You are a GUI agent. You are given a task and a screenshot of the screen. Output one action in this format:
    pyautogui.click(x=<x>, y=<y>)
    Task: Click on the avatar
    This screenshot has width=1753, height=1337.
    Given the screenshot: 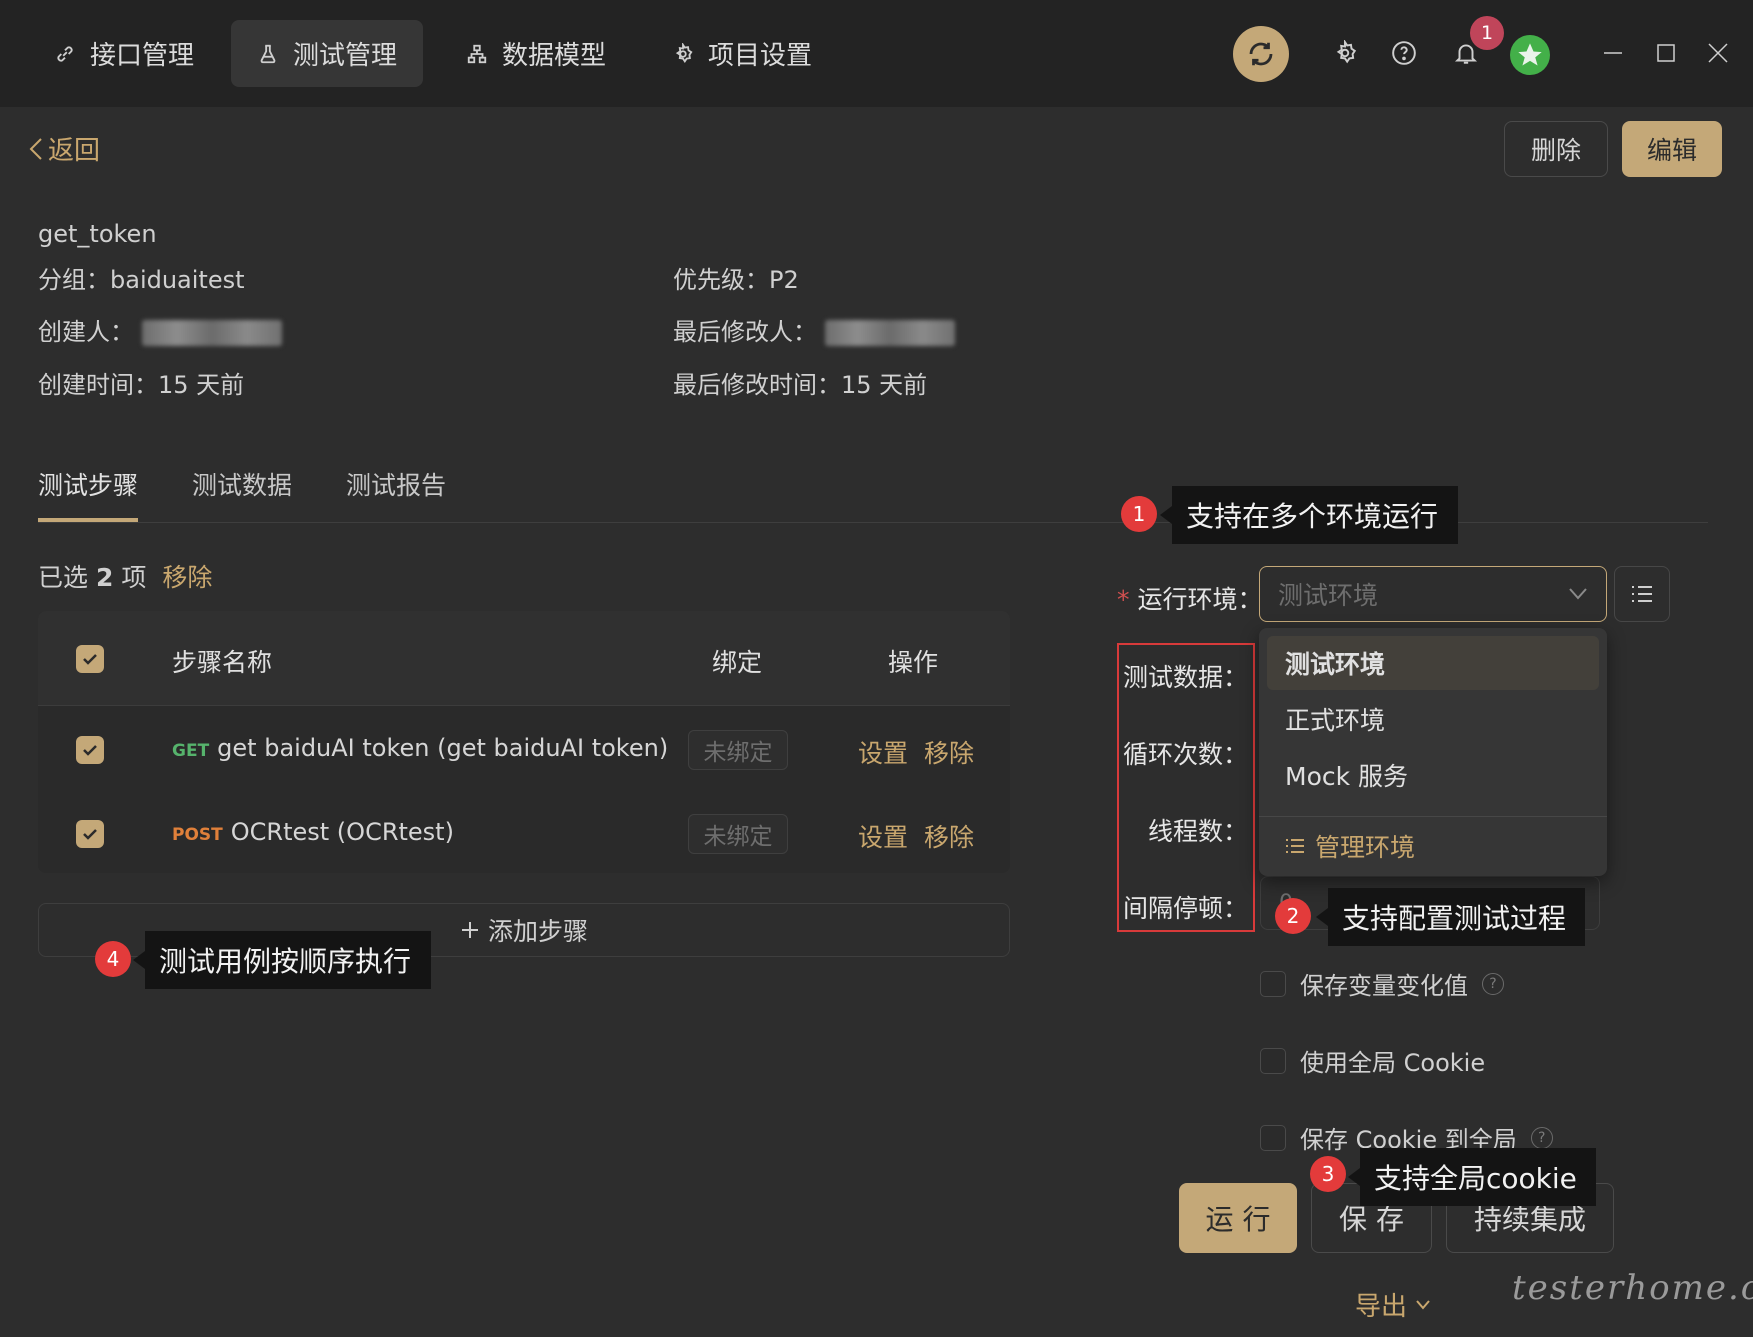 What is the action you would take?
    pyautogui.click(x=1530, y=55)
    